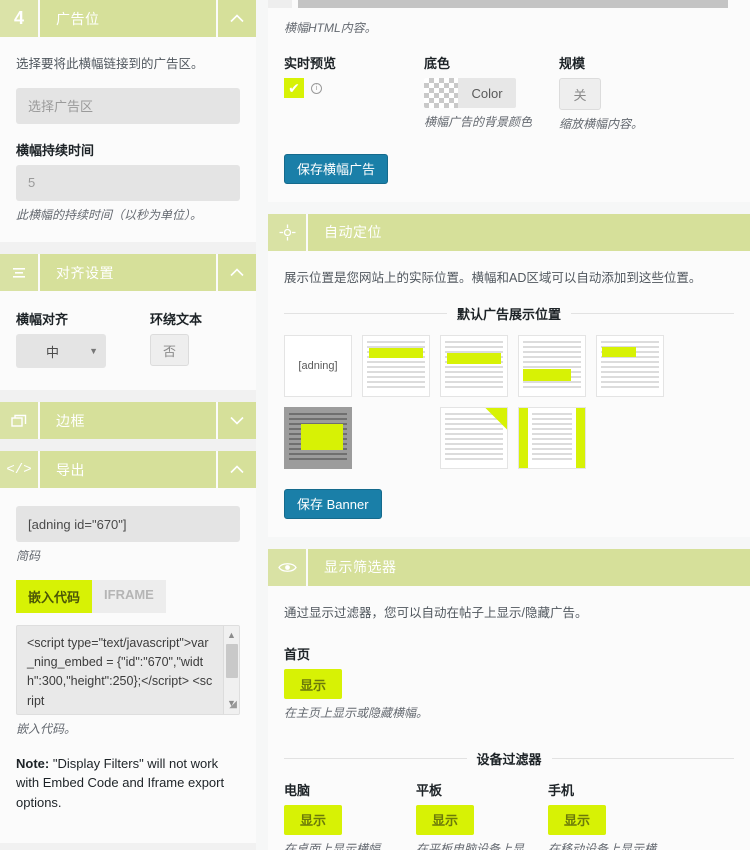  What do you see at coordinates (478, 122) in the screenshot?
I see `bg-color-hint: 横幅广告的背景颜色` at bounding box center [478, 122].